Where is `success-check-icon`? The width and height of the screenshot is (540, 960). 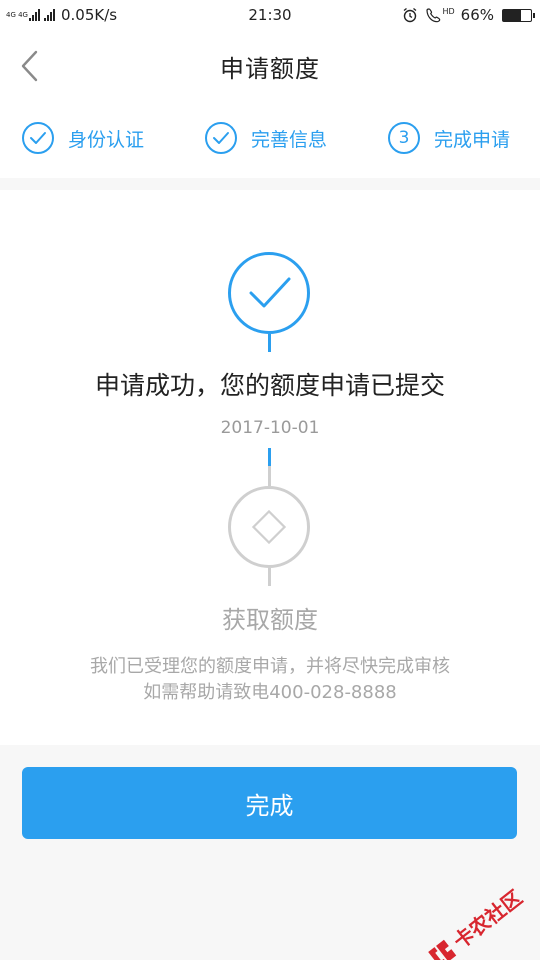 success-check-icon is located at coordinates (269, 293).